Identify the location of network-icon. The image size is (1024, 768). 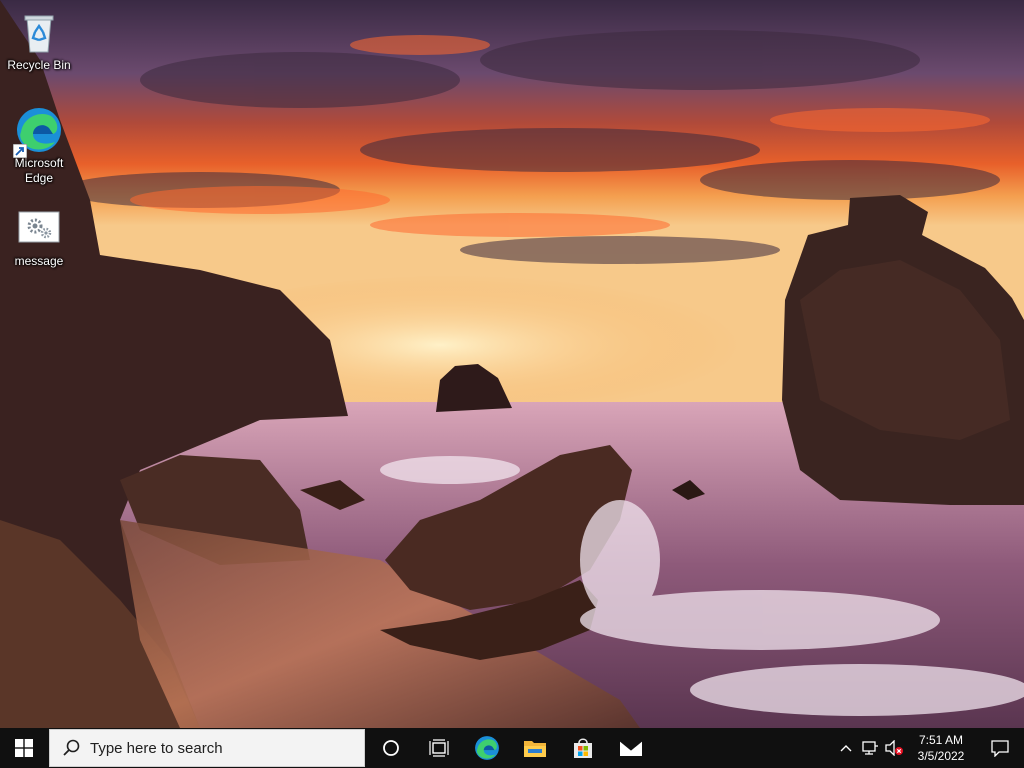
(870, 748).